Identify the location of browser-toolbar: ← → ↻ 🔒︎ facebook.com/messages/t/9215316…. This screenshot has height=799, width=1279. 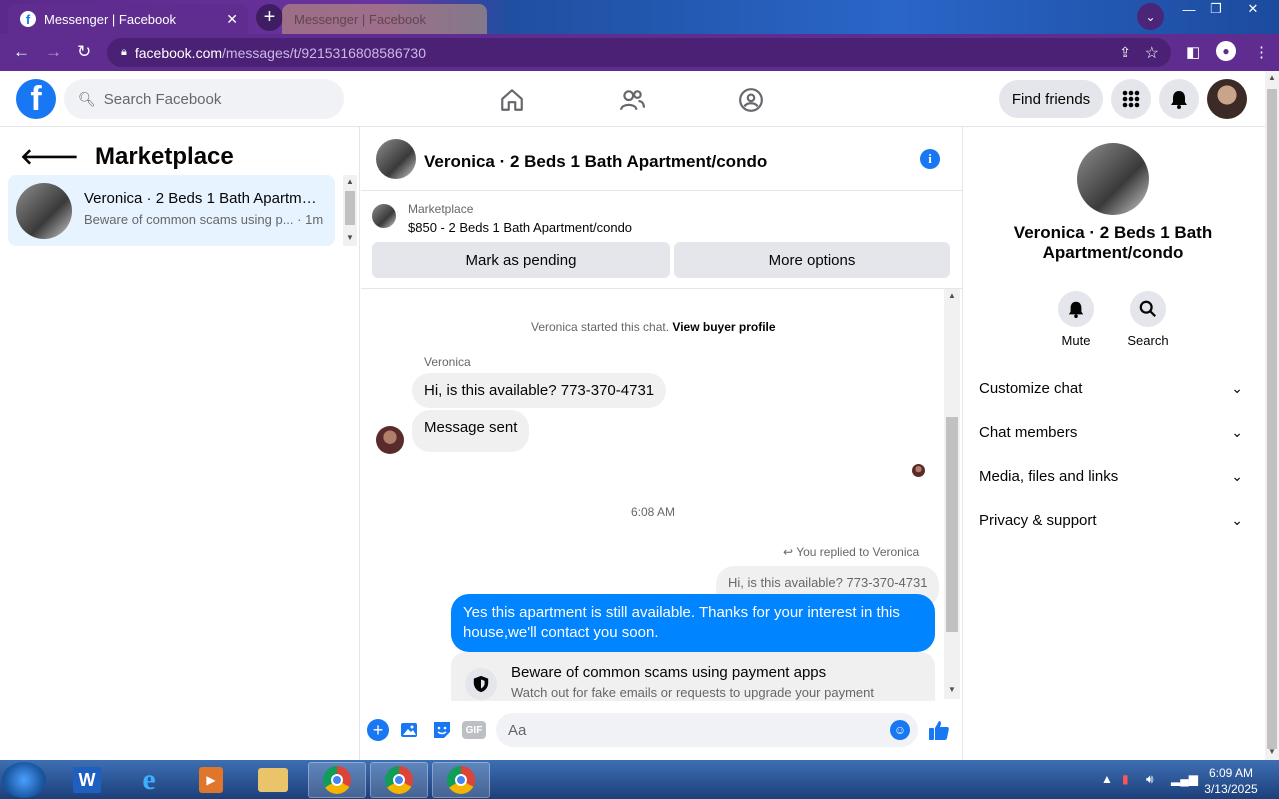
(639, 52).